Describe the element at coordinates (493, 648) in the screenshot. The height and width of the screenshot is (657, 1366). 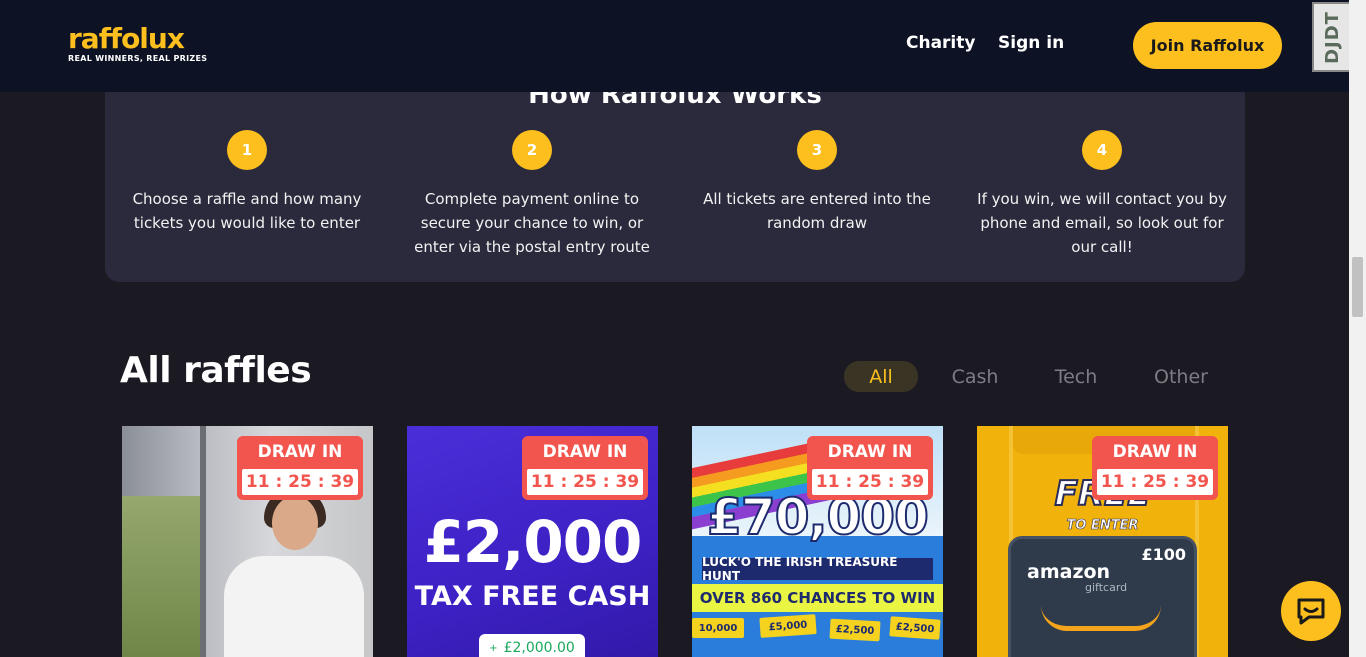
I see `plus-icon: +` at that location.